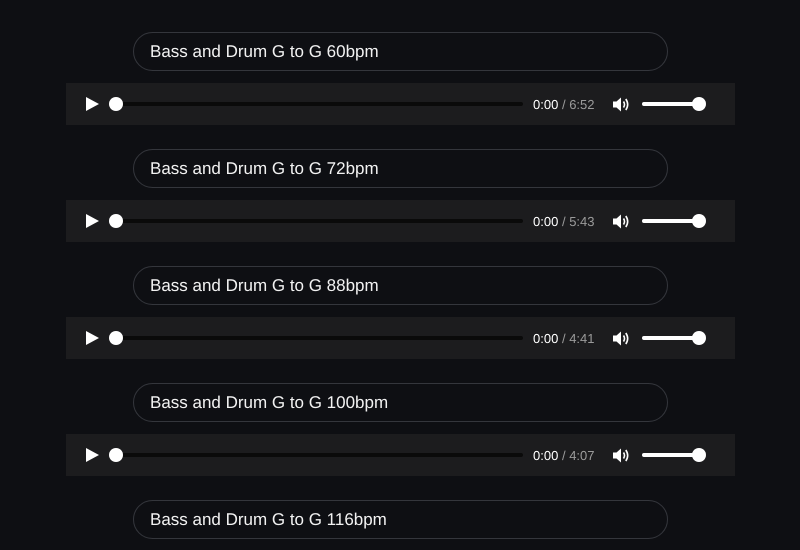 The height and width of the screenshot is (550, 800). Describe the element at coordinates (563, 221) in the screenshot. I see `time-display: 0:00 / 5:43` at that location.